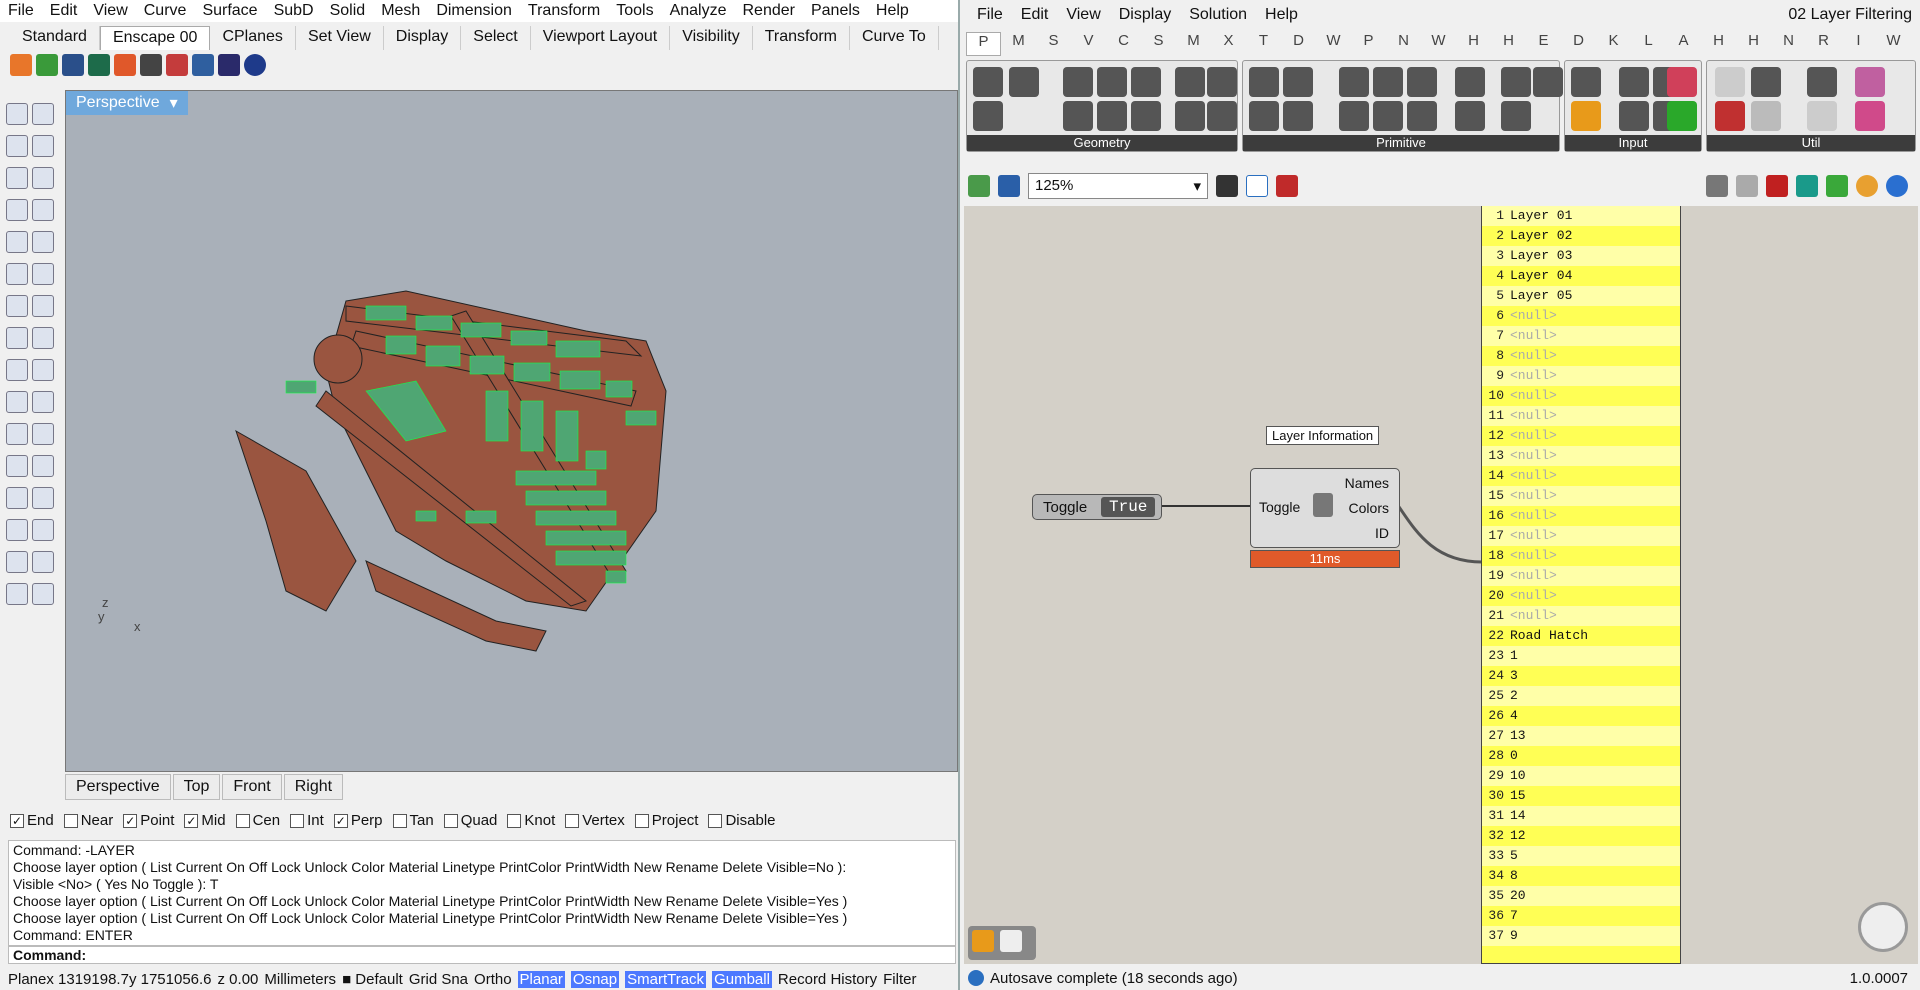 The height and width of the screenshot is (990, 1920). Describe the element at coordinates (1683, 44) in the screenshot. I see `gh-tab: A` at that location.